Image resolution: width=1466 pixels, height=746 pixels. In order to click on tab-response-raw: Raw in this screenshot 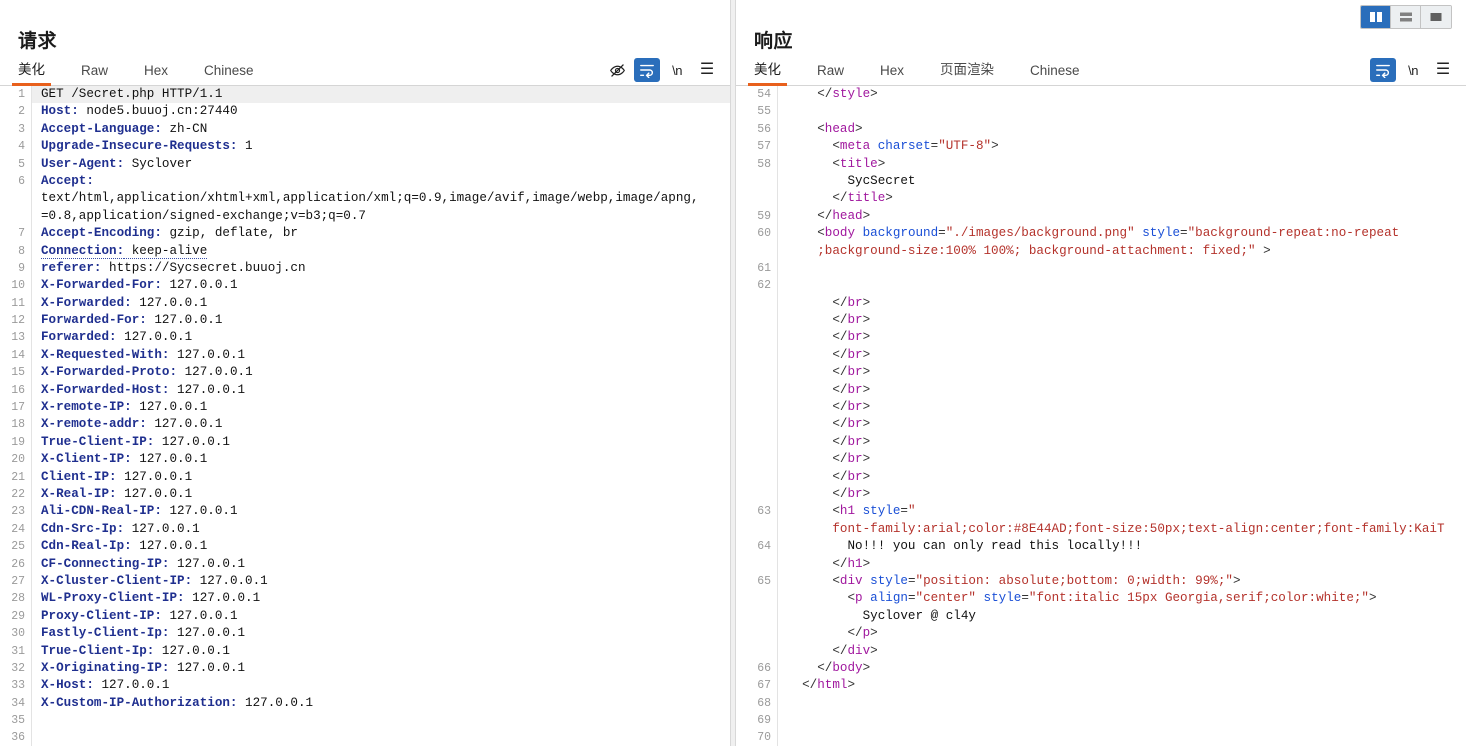, I will do `click(830, 74)`.